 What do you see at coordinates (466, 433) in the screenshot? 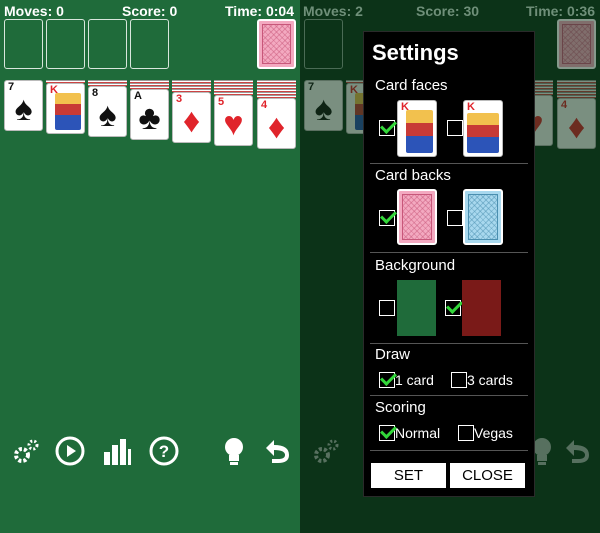
I see `scoring-vegas-checkbox` at bounding box center [466, 433].